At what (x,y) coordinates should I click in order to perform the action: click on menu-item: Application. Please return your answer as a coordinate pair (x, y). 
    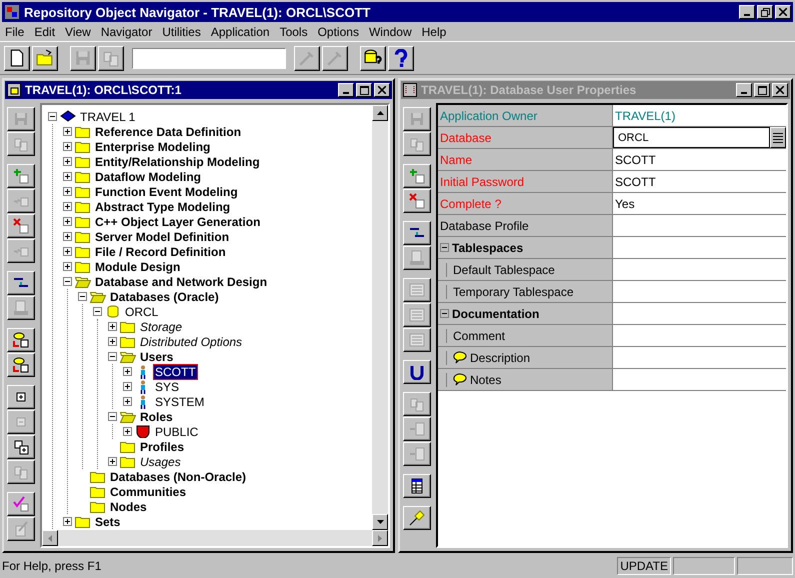
    Looking at the image, I should click on (240, 31).